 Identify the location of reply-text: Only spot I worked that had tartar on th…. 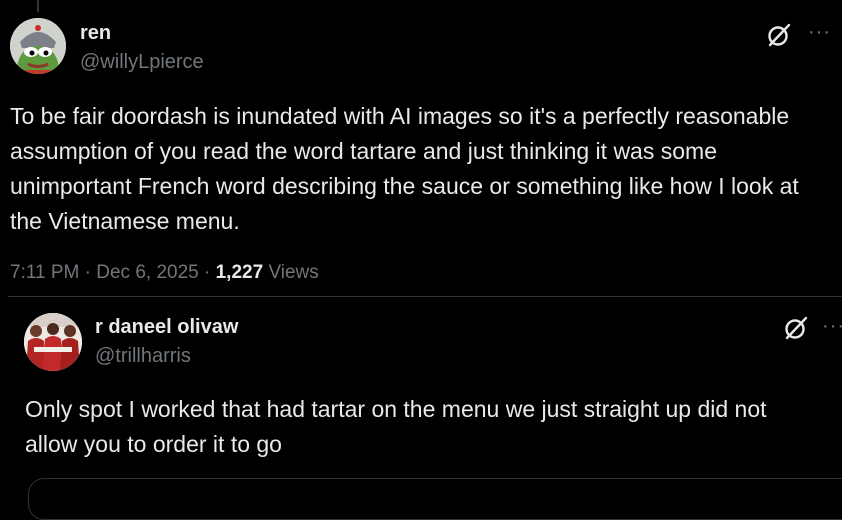
(396, 426).